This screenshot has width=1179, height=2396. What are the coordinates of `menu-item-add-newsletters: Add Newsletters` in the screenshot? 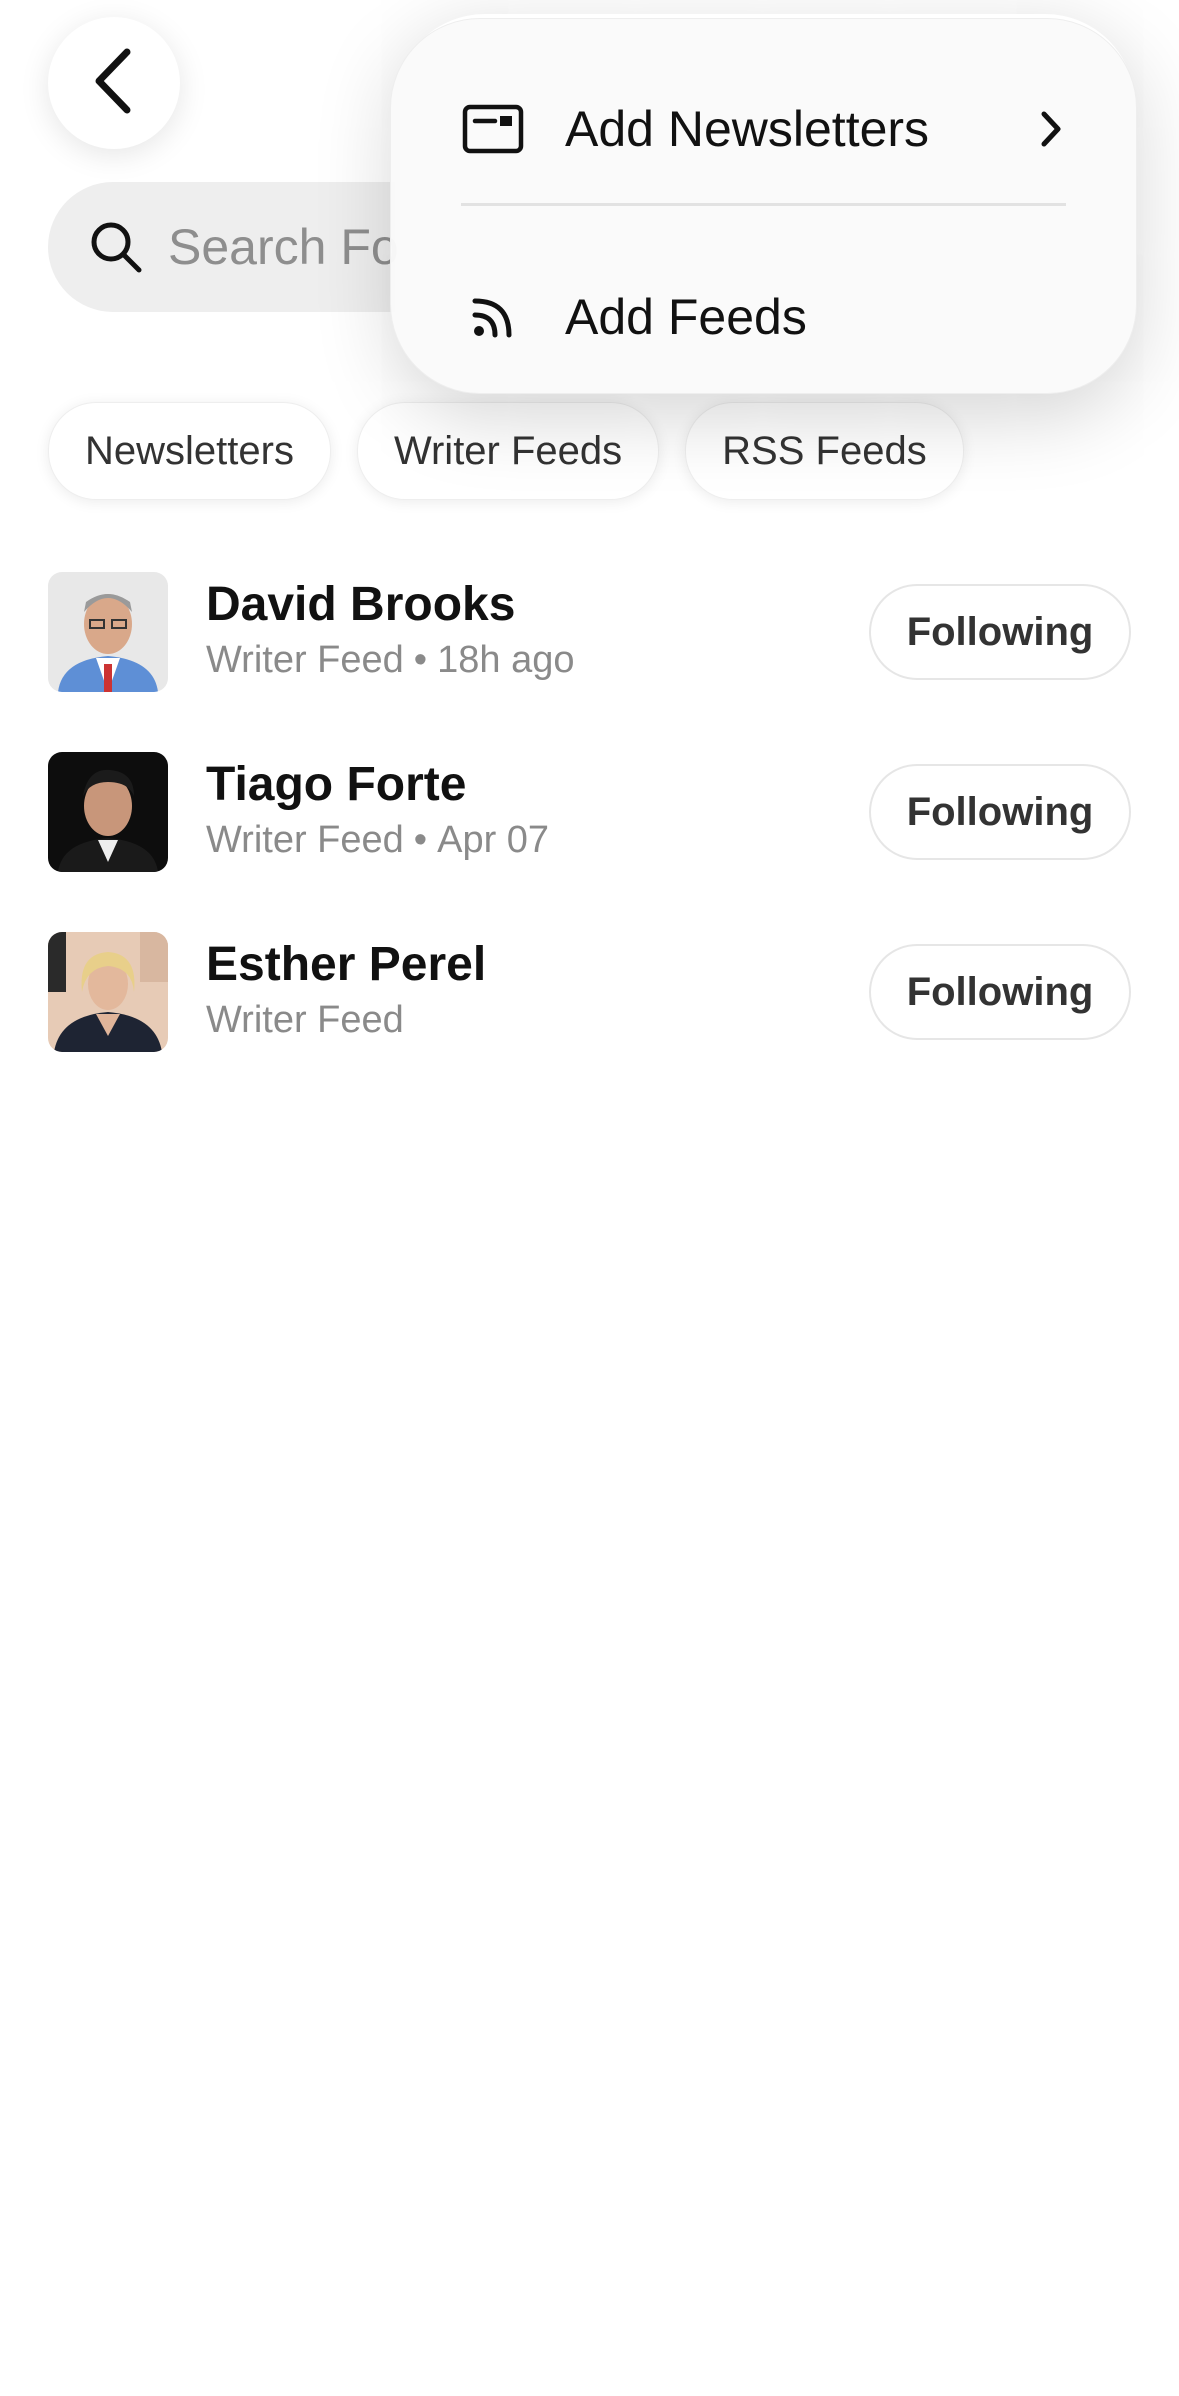 It's located at (766, 129).